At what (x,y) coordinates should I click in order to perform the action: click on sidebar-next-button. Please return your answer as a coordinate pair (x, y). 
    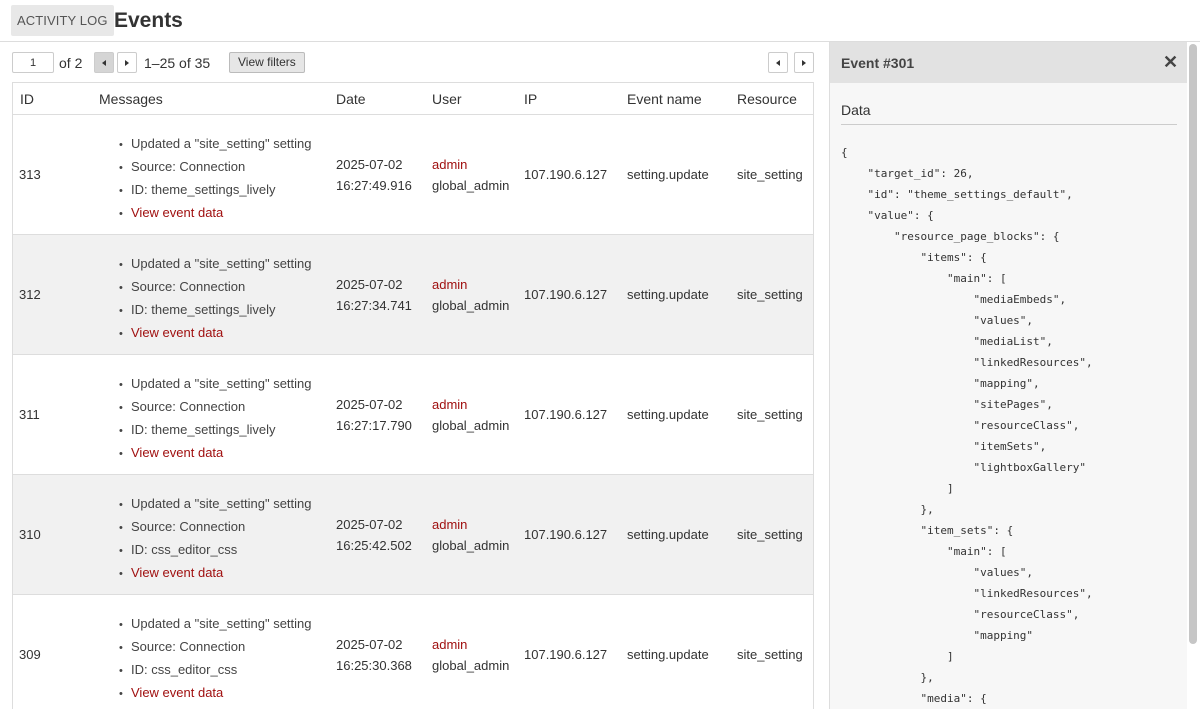
    Looking at the image, I should click on (804, 62).